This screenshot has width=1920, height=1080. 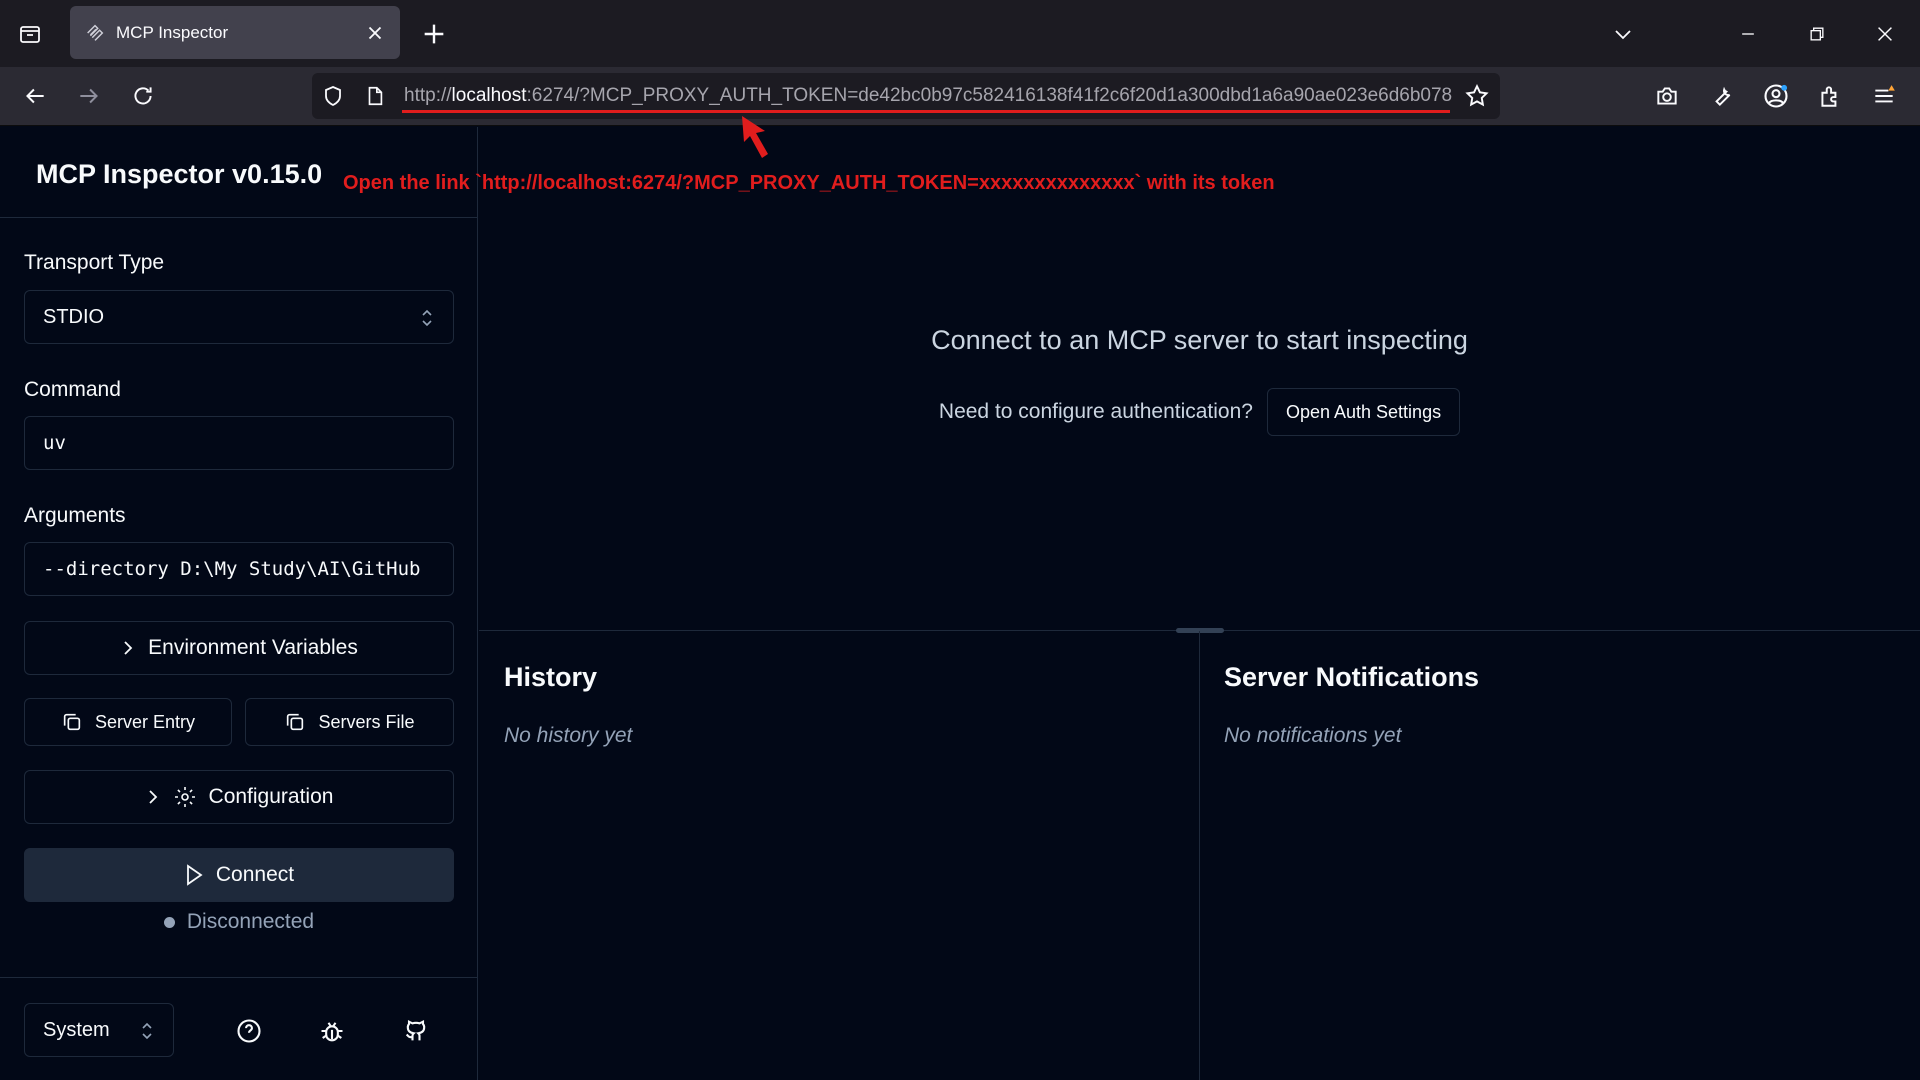 I want to click on help-icon, so click(x=250, y=1032).